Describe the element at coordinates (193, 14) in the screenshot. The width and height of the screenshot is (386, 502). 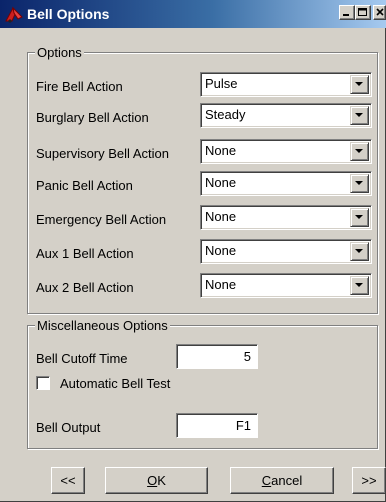
I see `title-bar: Bell Options` at that location.